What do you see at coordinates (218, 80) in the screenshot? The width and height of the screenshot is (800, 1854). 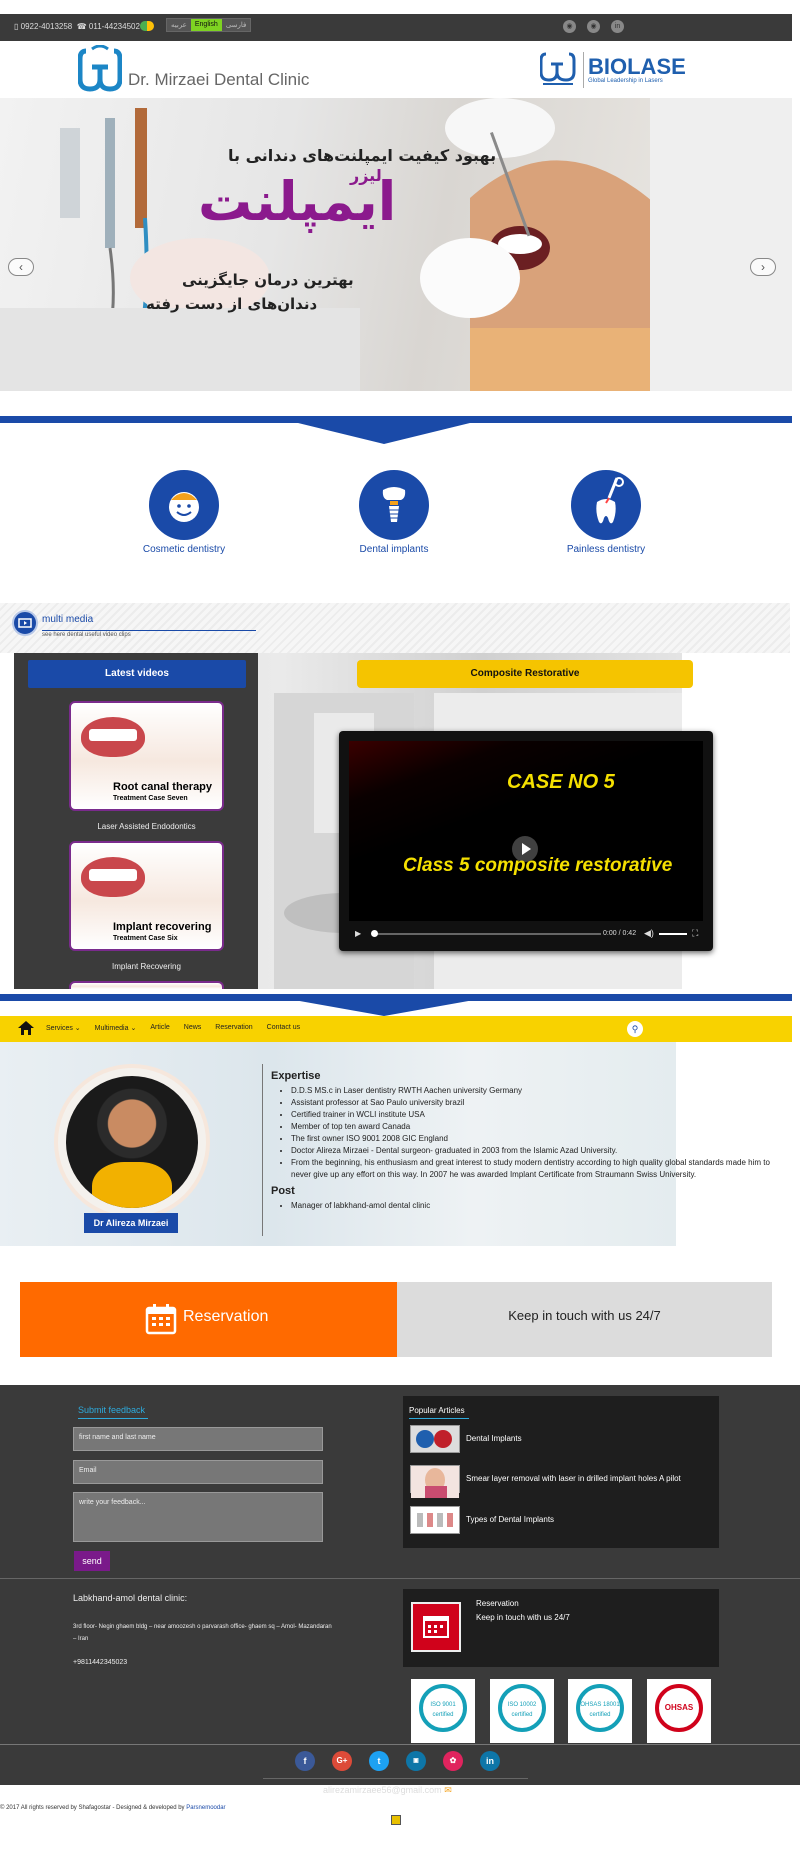 I see `clinic-name: Dr. Mirzaei Dental Clinic` at bounding box center [218, 80].